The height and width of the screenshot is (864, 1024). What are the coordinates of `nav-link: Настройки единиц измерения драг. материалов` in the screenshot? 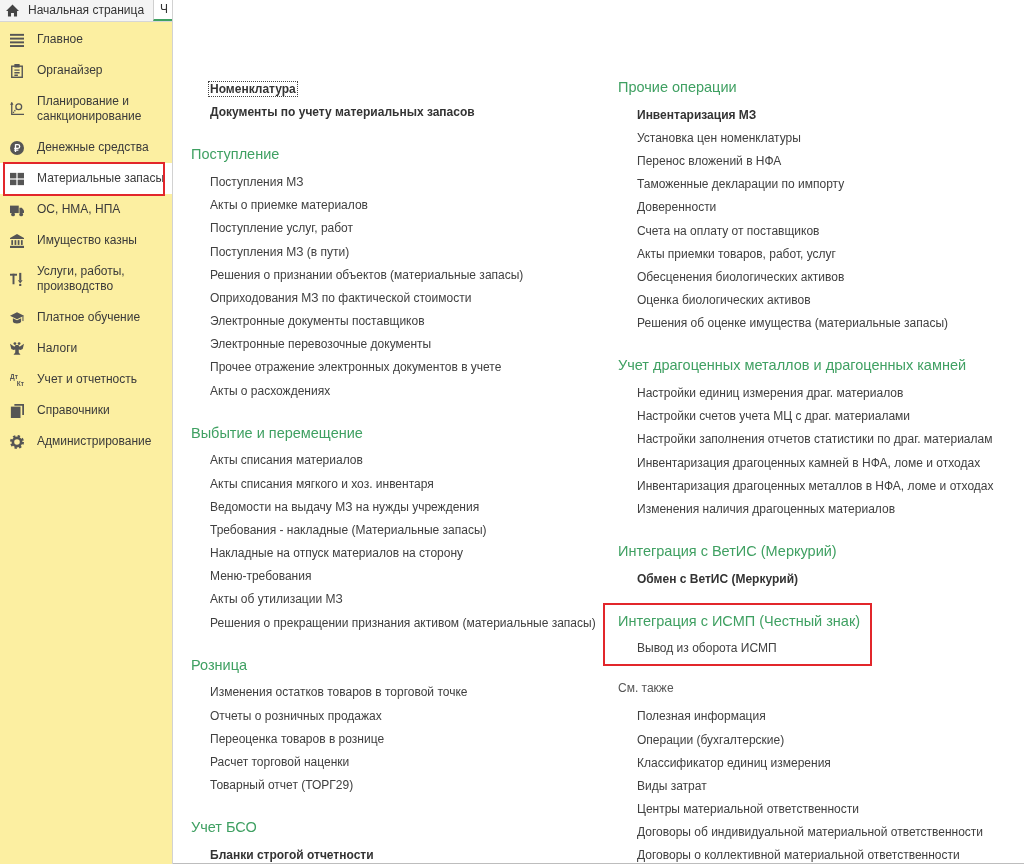 It's located at (770, 392).